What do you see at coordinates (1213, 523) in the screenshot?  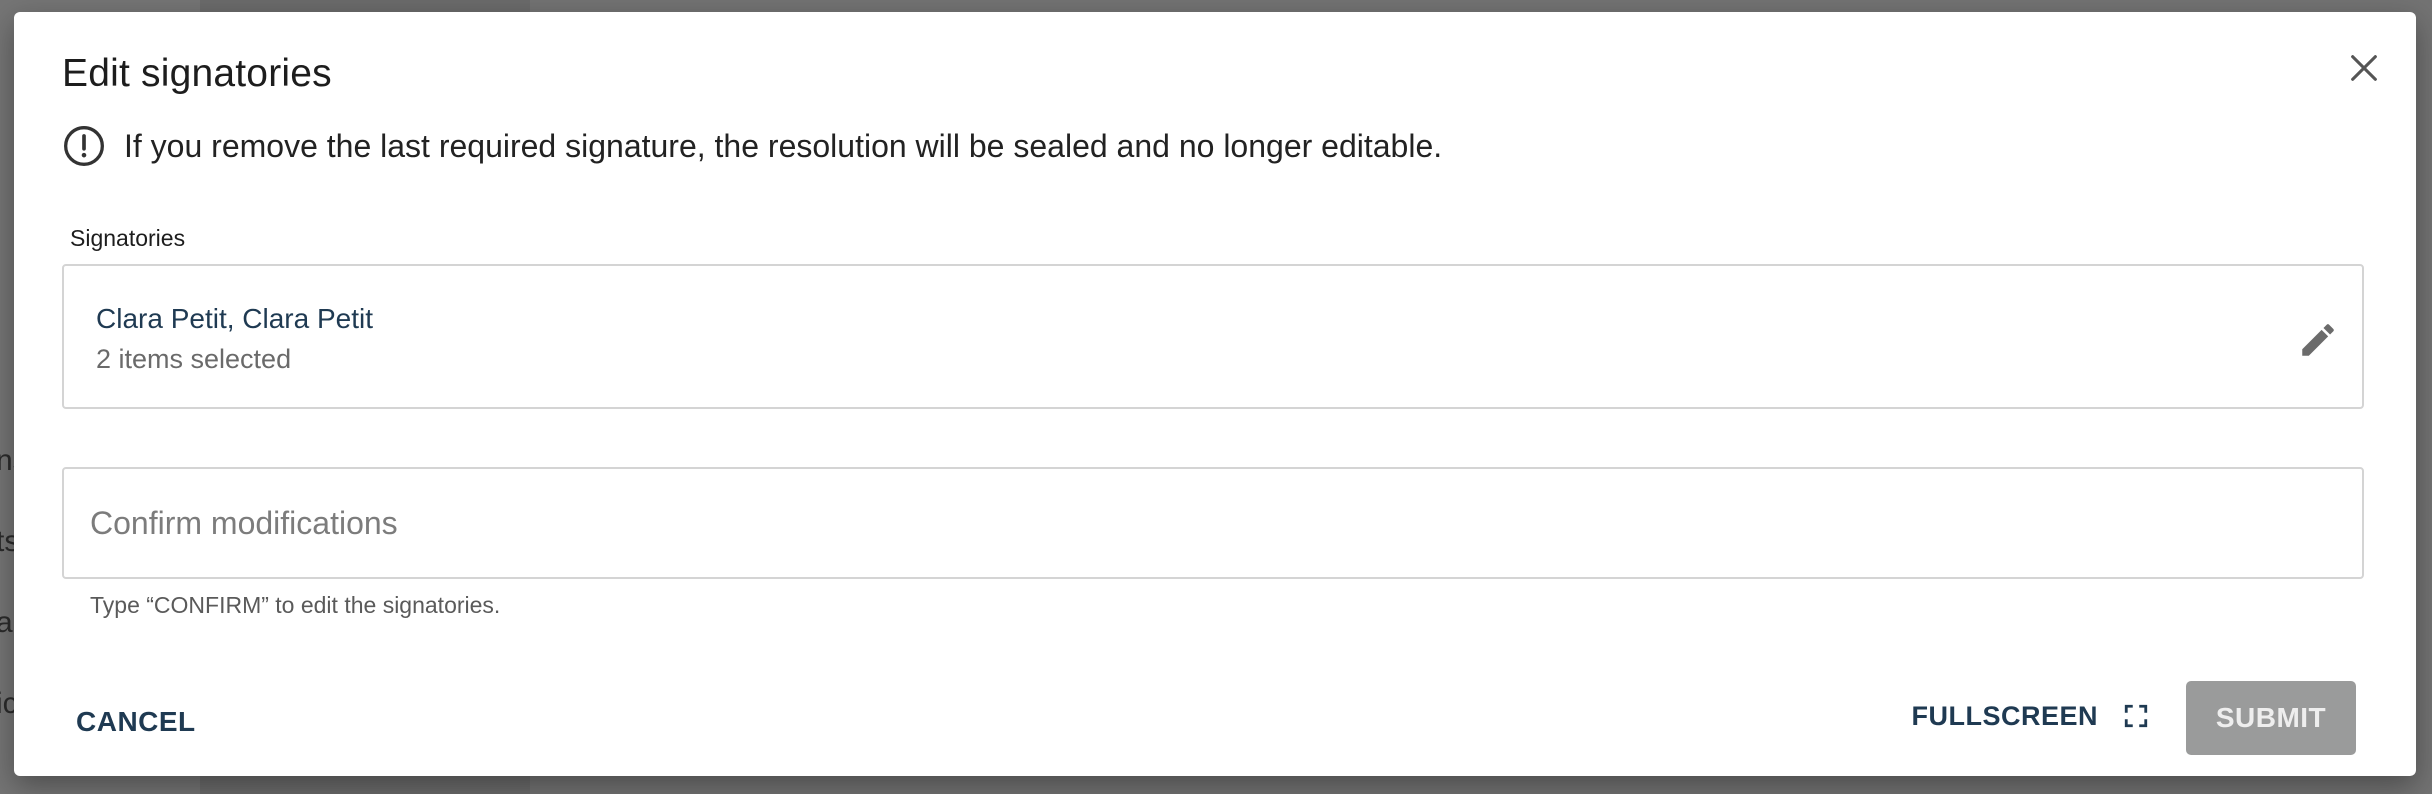 I see `confirm-input` at bounding box center [1213, 523].